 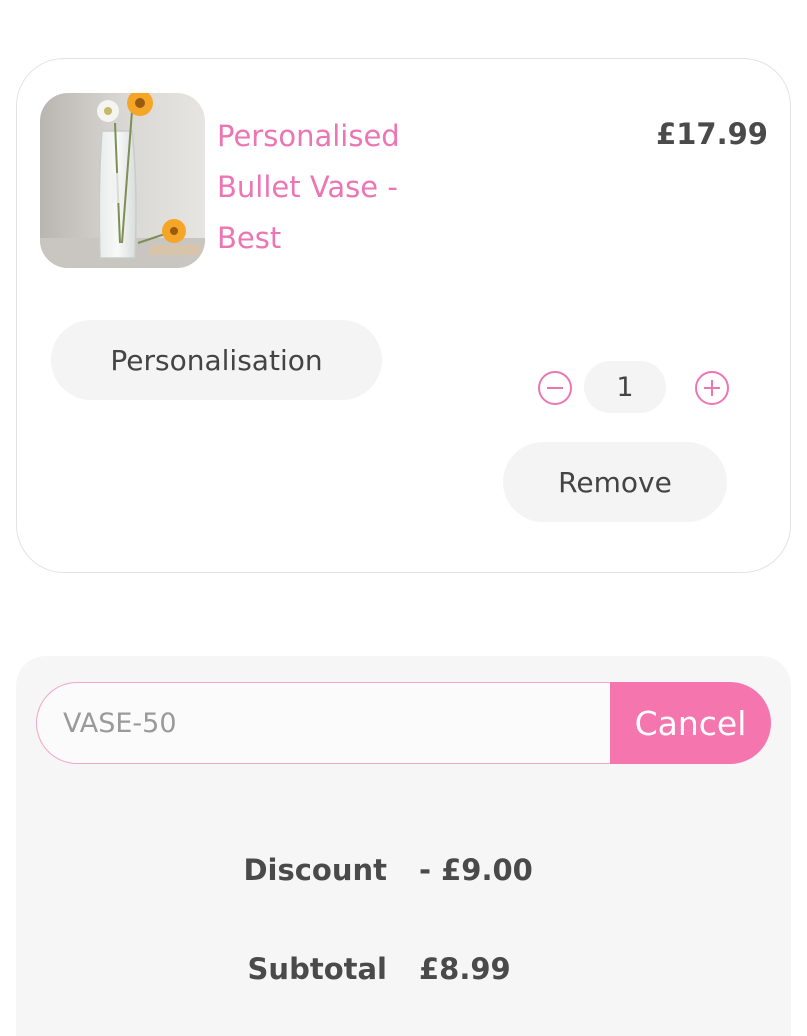 What do you see at coordinates (336, 723) in the screenshot?
I see `coupon-input` at bounding box center [336, 723].